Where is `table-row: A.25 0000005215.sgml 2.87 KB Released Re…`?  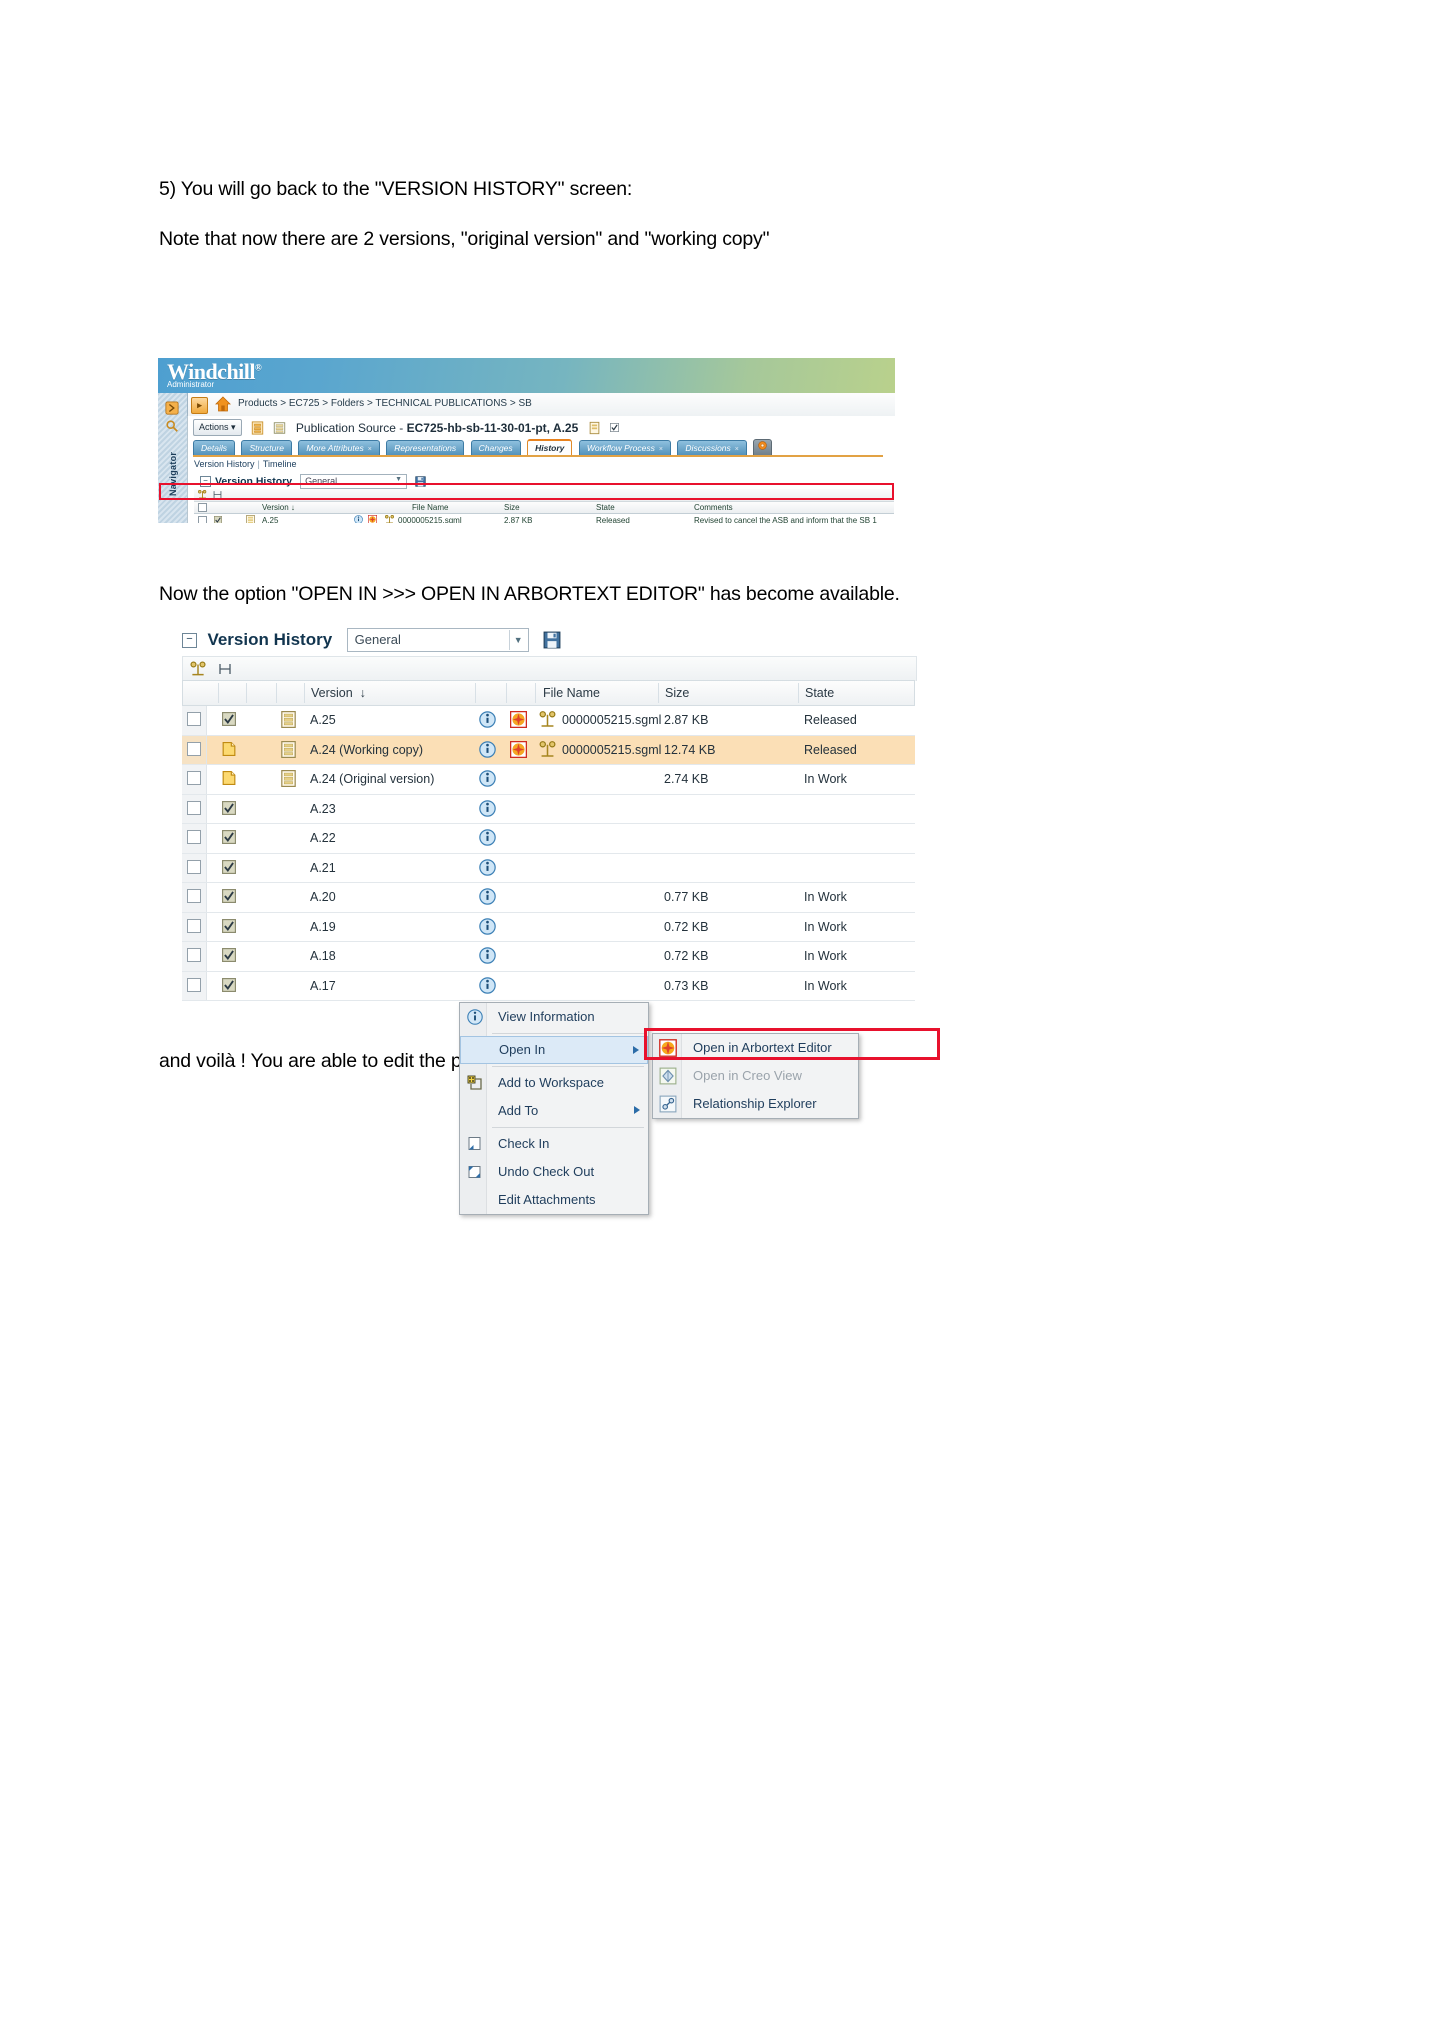 table-row: A.25 0000005215.sgml 2.87 KB Released Re… is located at coordinates (544, 518).